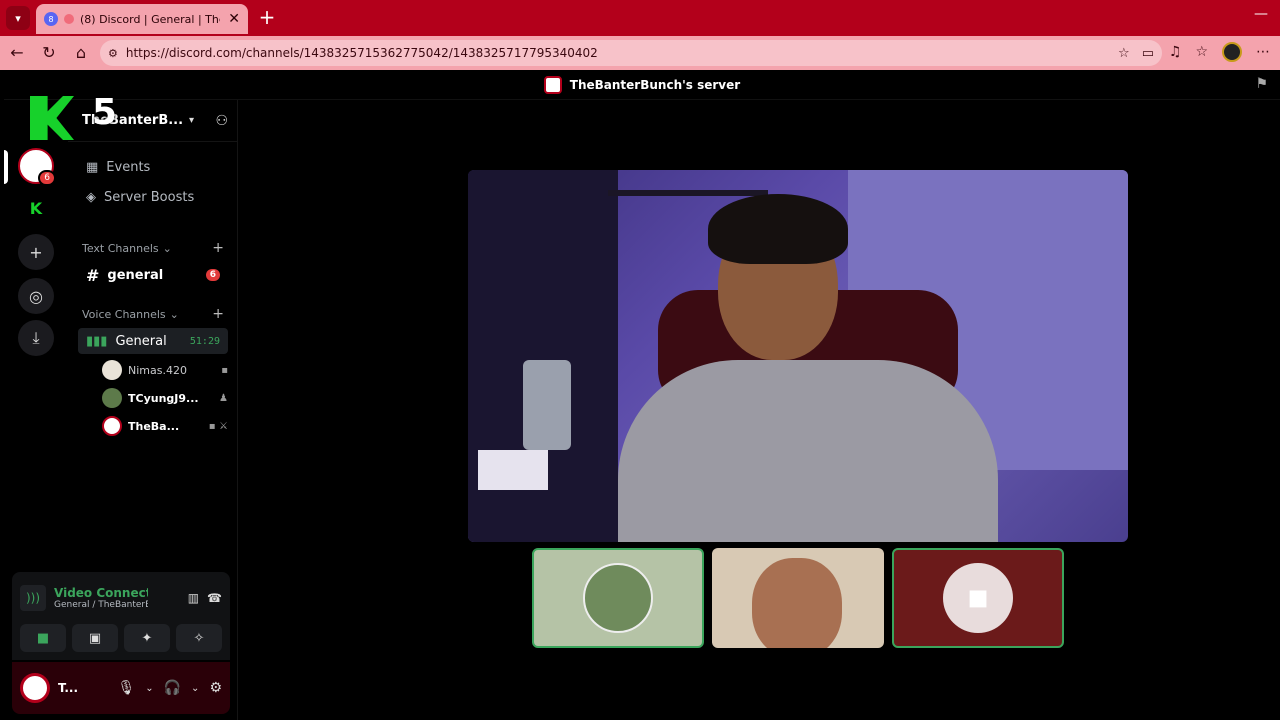  Describe the element at coordinates (1261, 84) in the screenshot. I see `flag-icon: ⚑` at that location.